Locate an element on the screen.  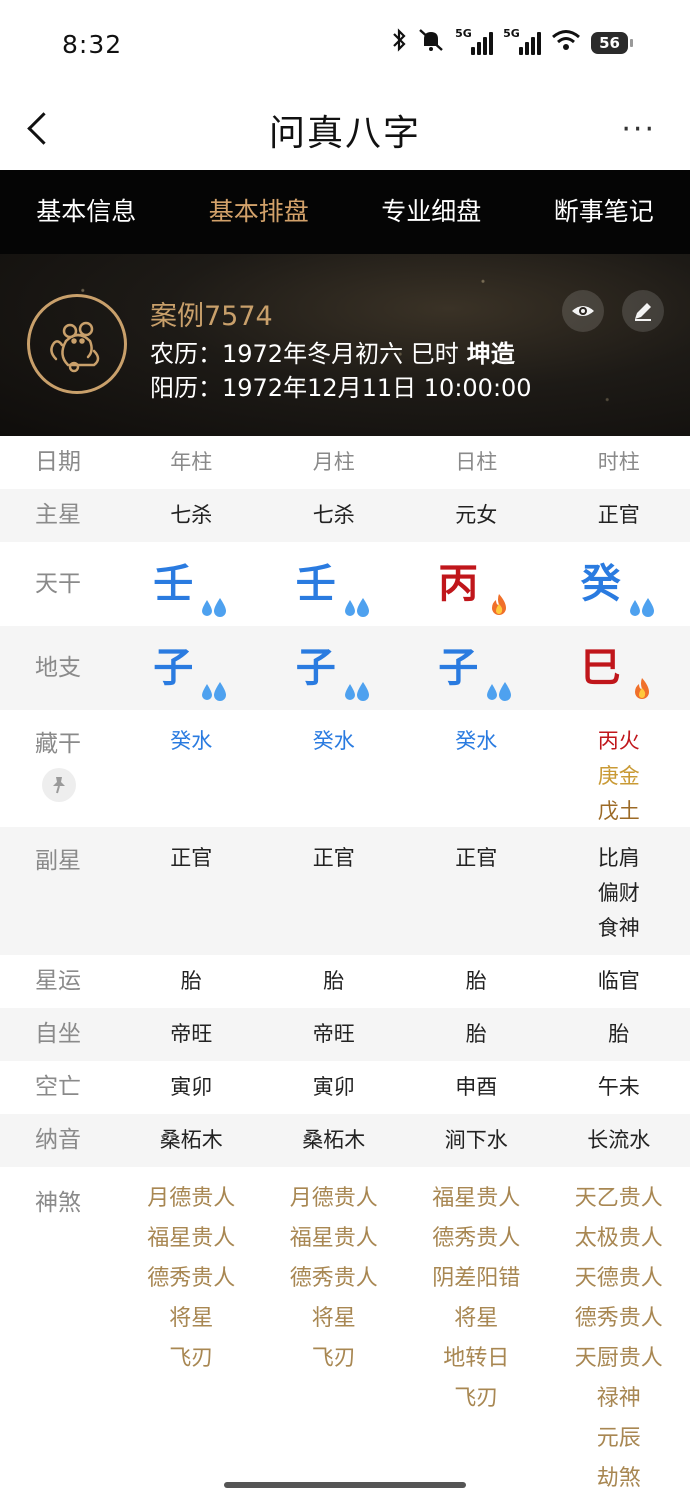
wifi-icon is located at coordinates (566, 43).